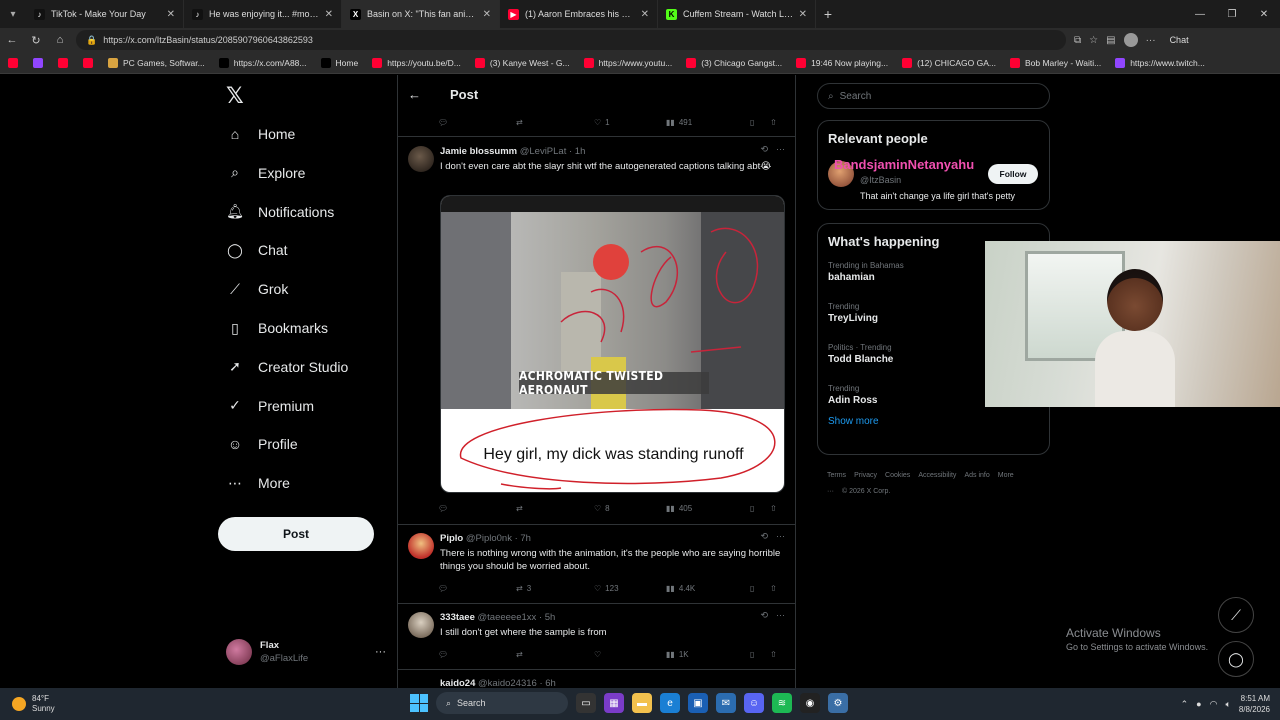  What do you see at coordinates (451, 538) in the screenshot?
I see `display-name: Piplo` at bounding box center [451, 538].